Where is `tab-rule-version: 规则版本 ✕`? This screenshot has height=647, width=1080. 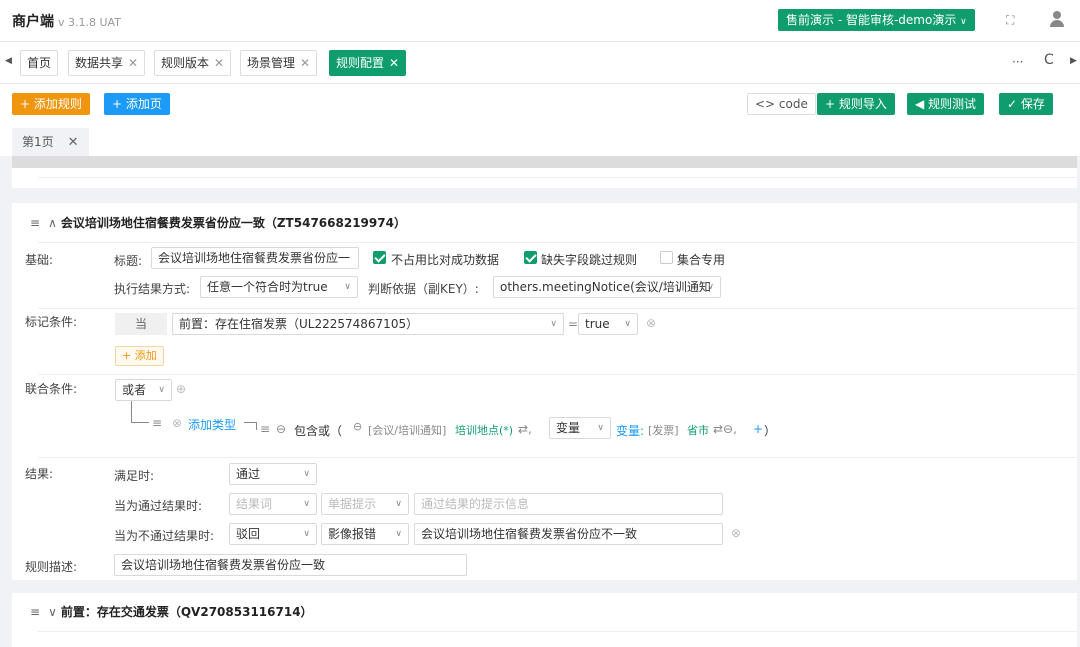 tab-rule-version: 规则版本 ✕ is located at coordinates (193, 63).